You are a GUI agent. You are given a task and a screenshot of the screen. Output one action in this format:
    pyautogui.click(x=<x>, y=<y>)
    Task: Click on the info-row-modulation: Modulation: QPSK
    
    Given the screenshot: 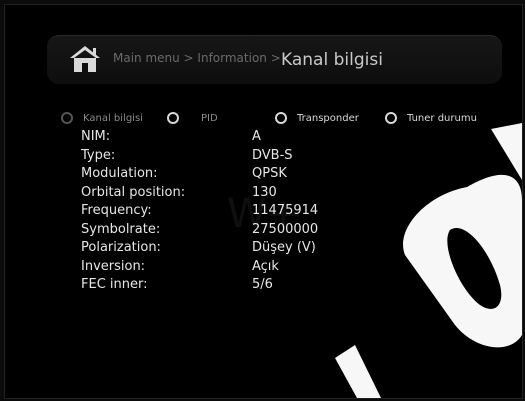 What is the action you would take?
    pyautogui.click(x=261, y=175)
    